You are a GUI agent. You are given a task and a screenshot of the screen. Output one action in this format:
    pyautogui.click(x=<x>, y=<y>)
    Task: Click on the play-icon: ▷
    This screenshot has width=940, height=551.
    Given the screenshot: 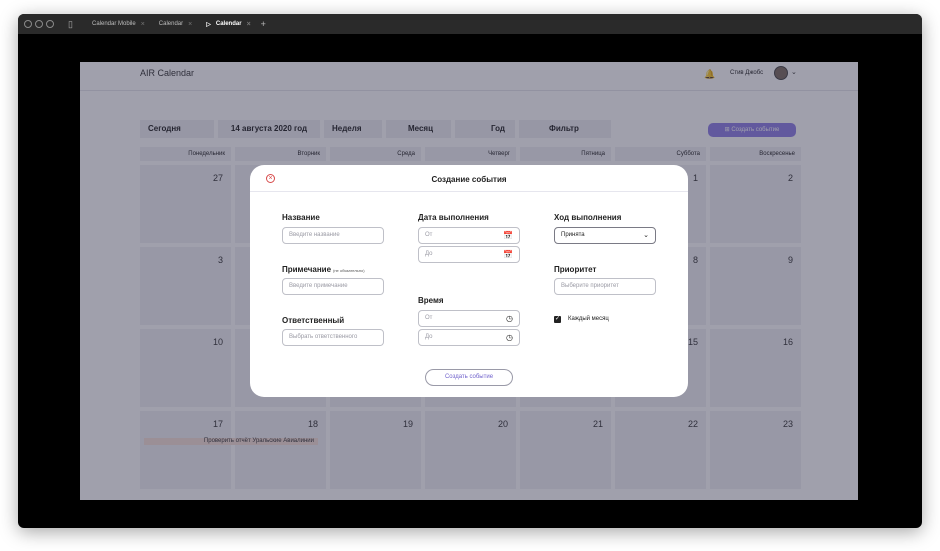 What is the action you would take?
    pyautogui.click(x=208, y=24)
    